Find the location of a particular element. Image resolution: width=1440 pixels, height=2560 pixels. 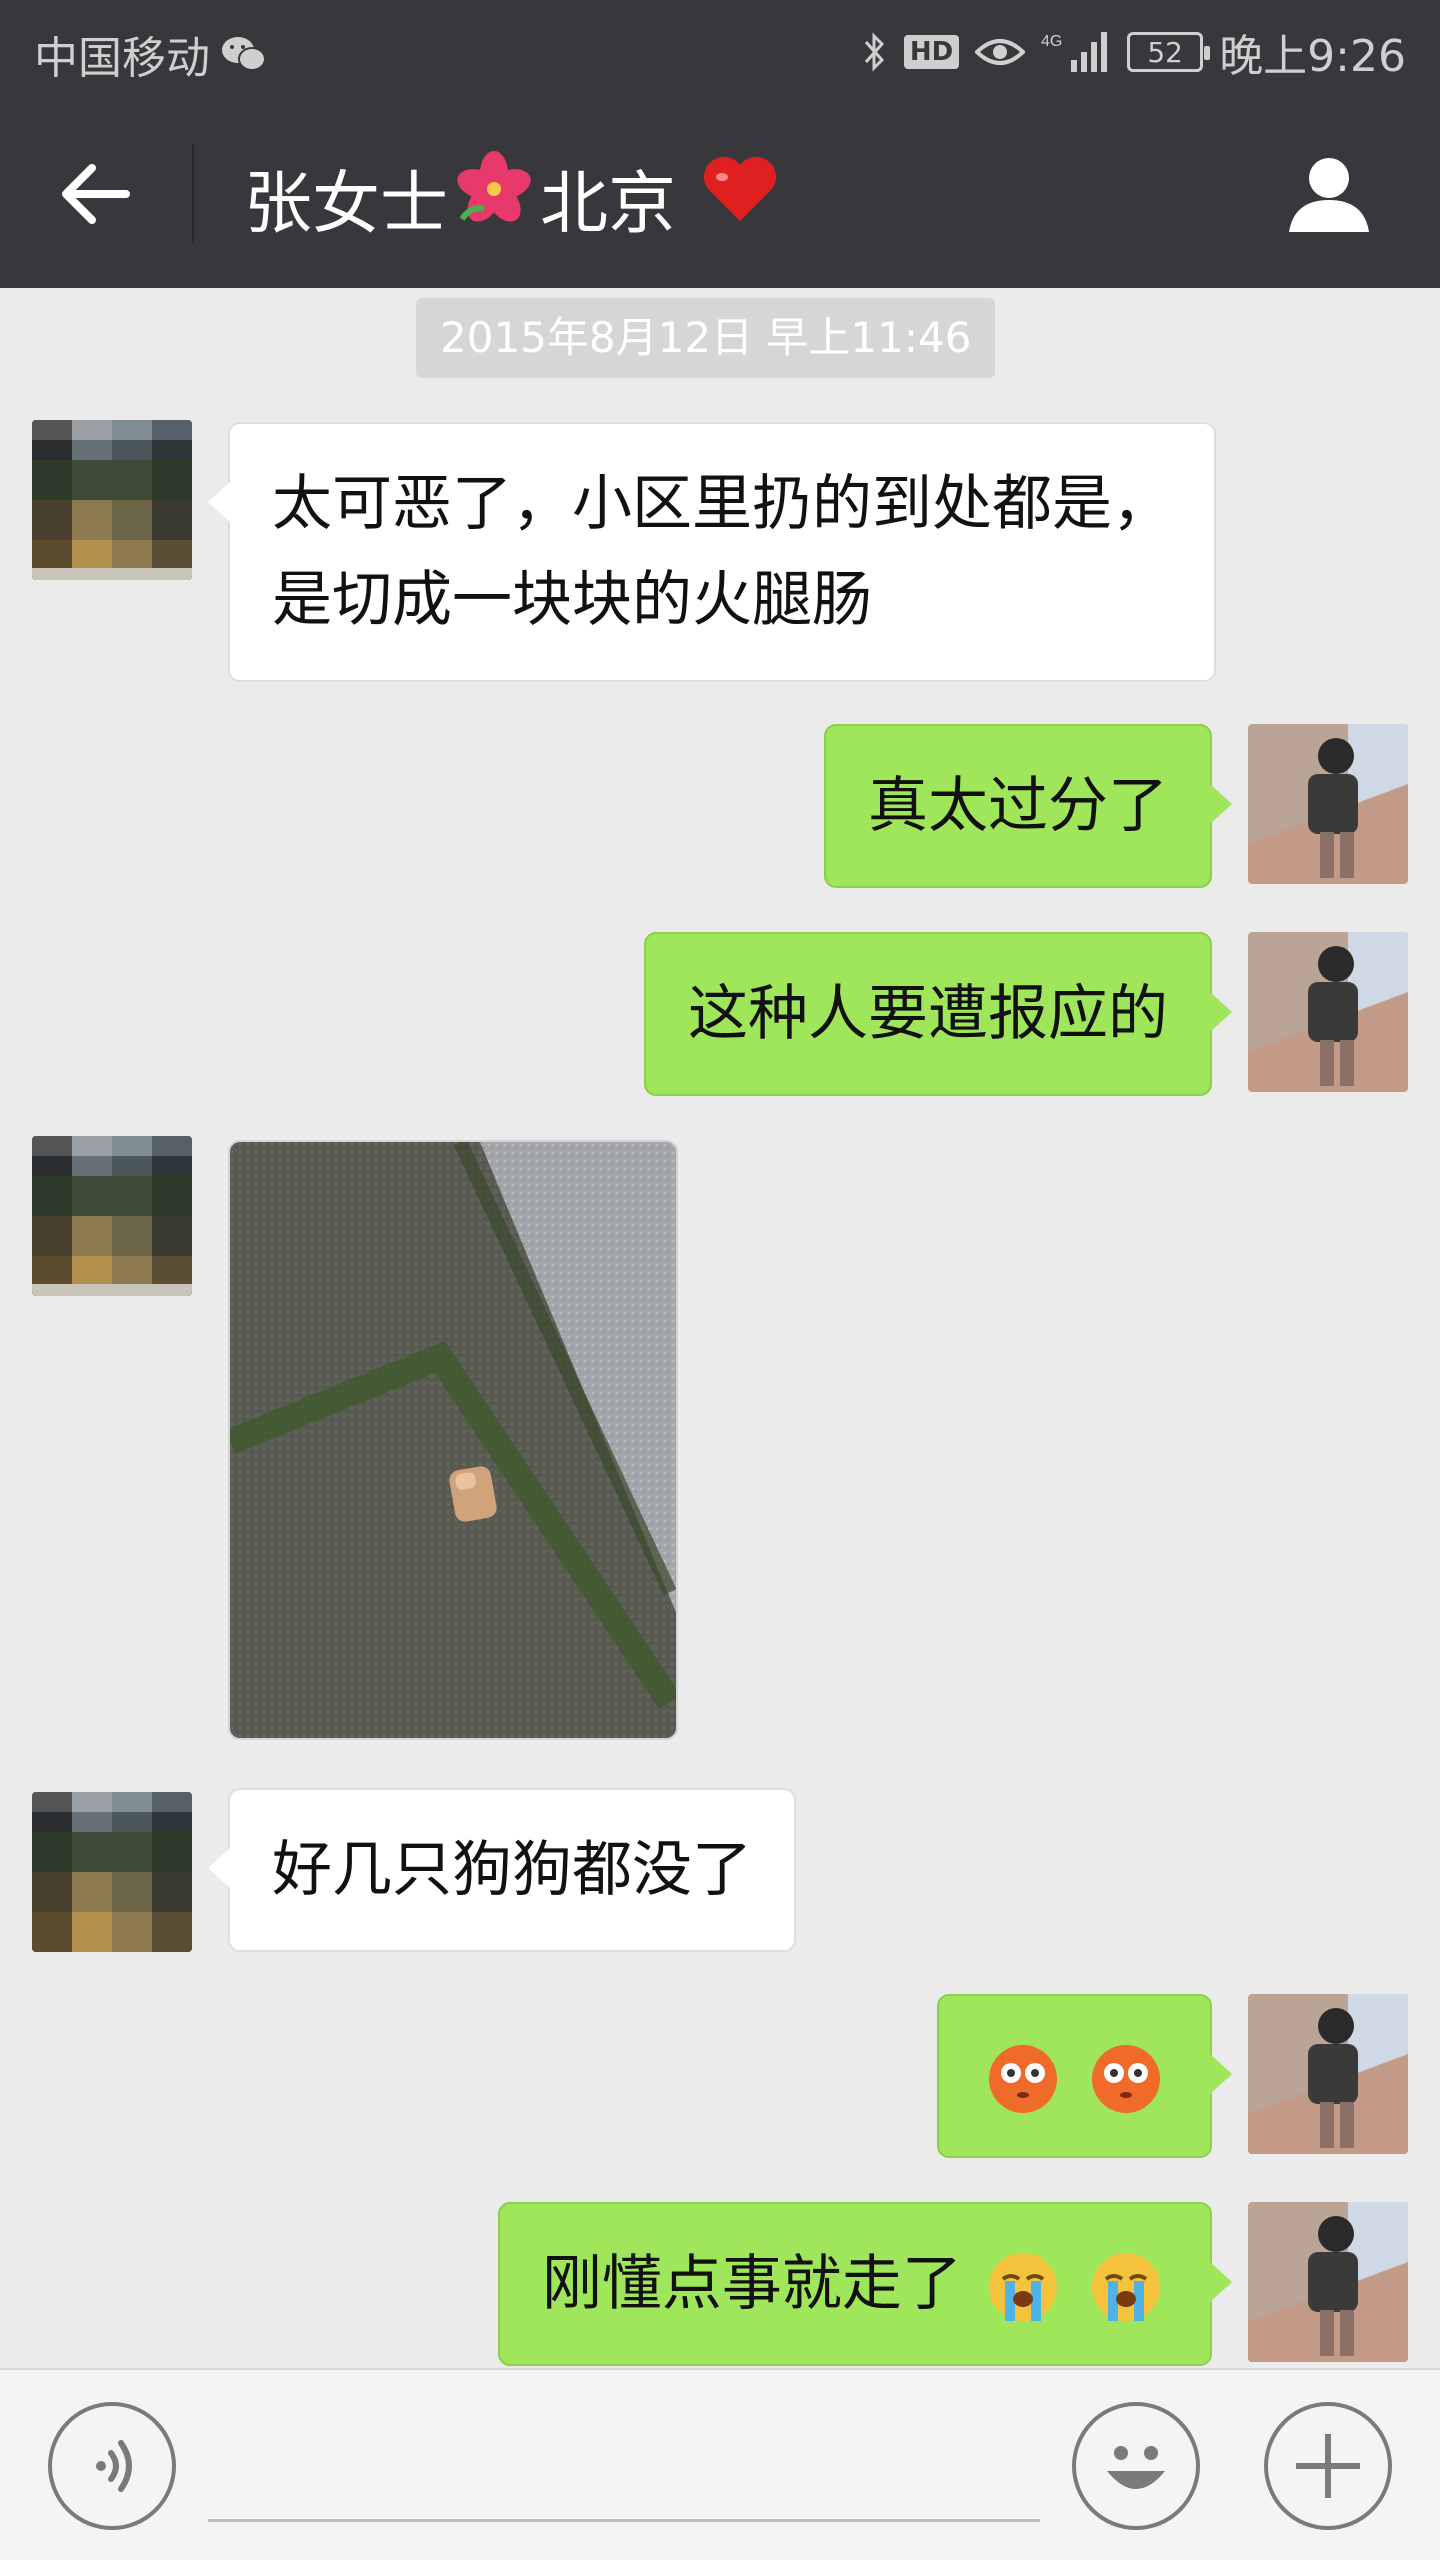

contact-name: 张女士 is located at coordinates (346, 204).